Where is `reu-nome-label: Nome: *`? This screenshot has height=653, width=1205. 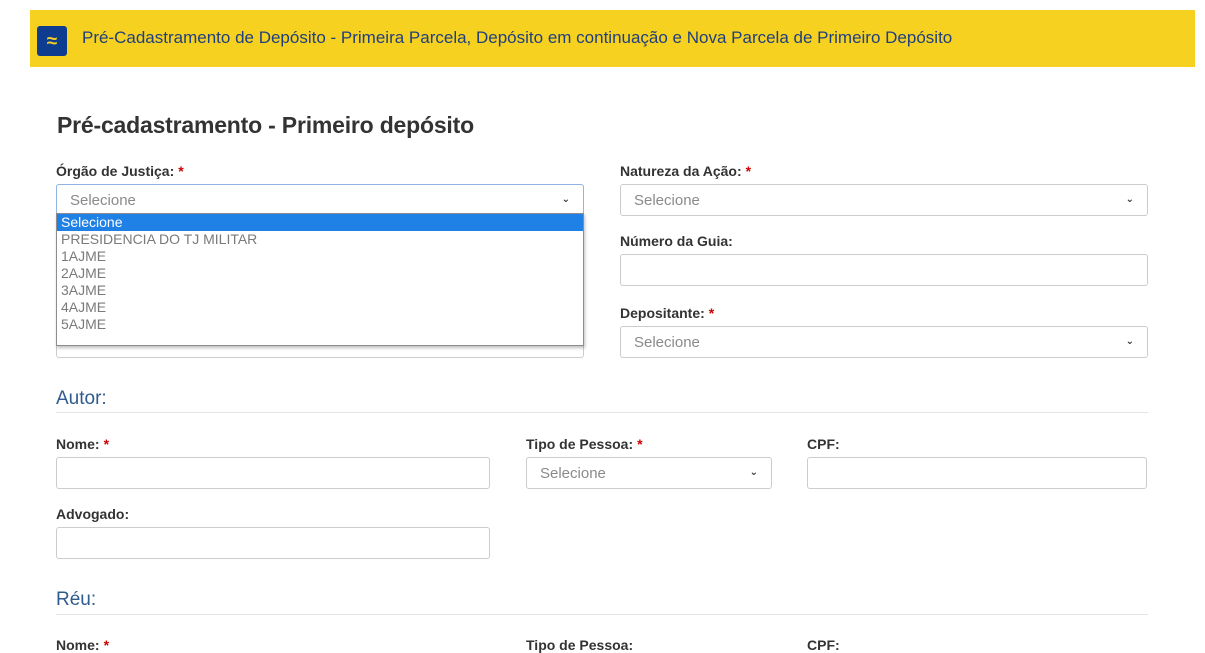 reu-nome-label: Nome: * is located at coordinates (82, 645).